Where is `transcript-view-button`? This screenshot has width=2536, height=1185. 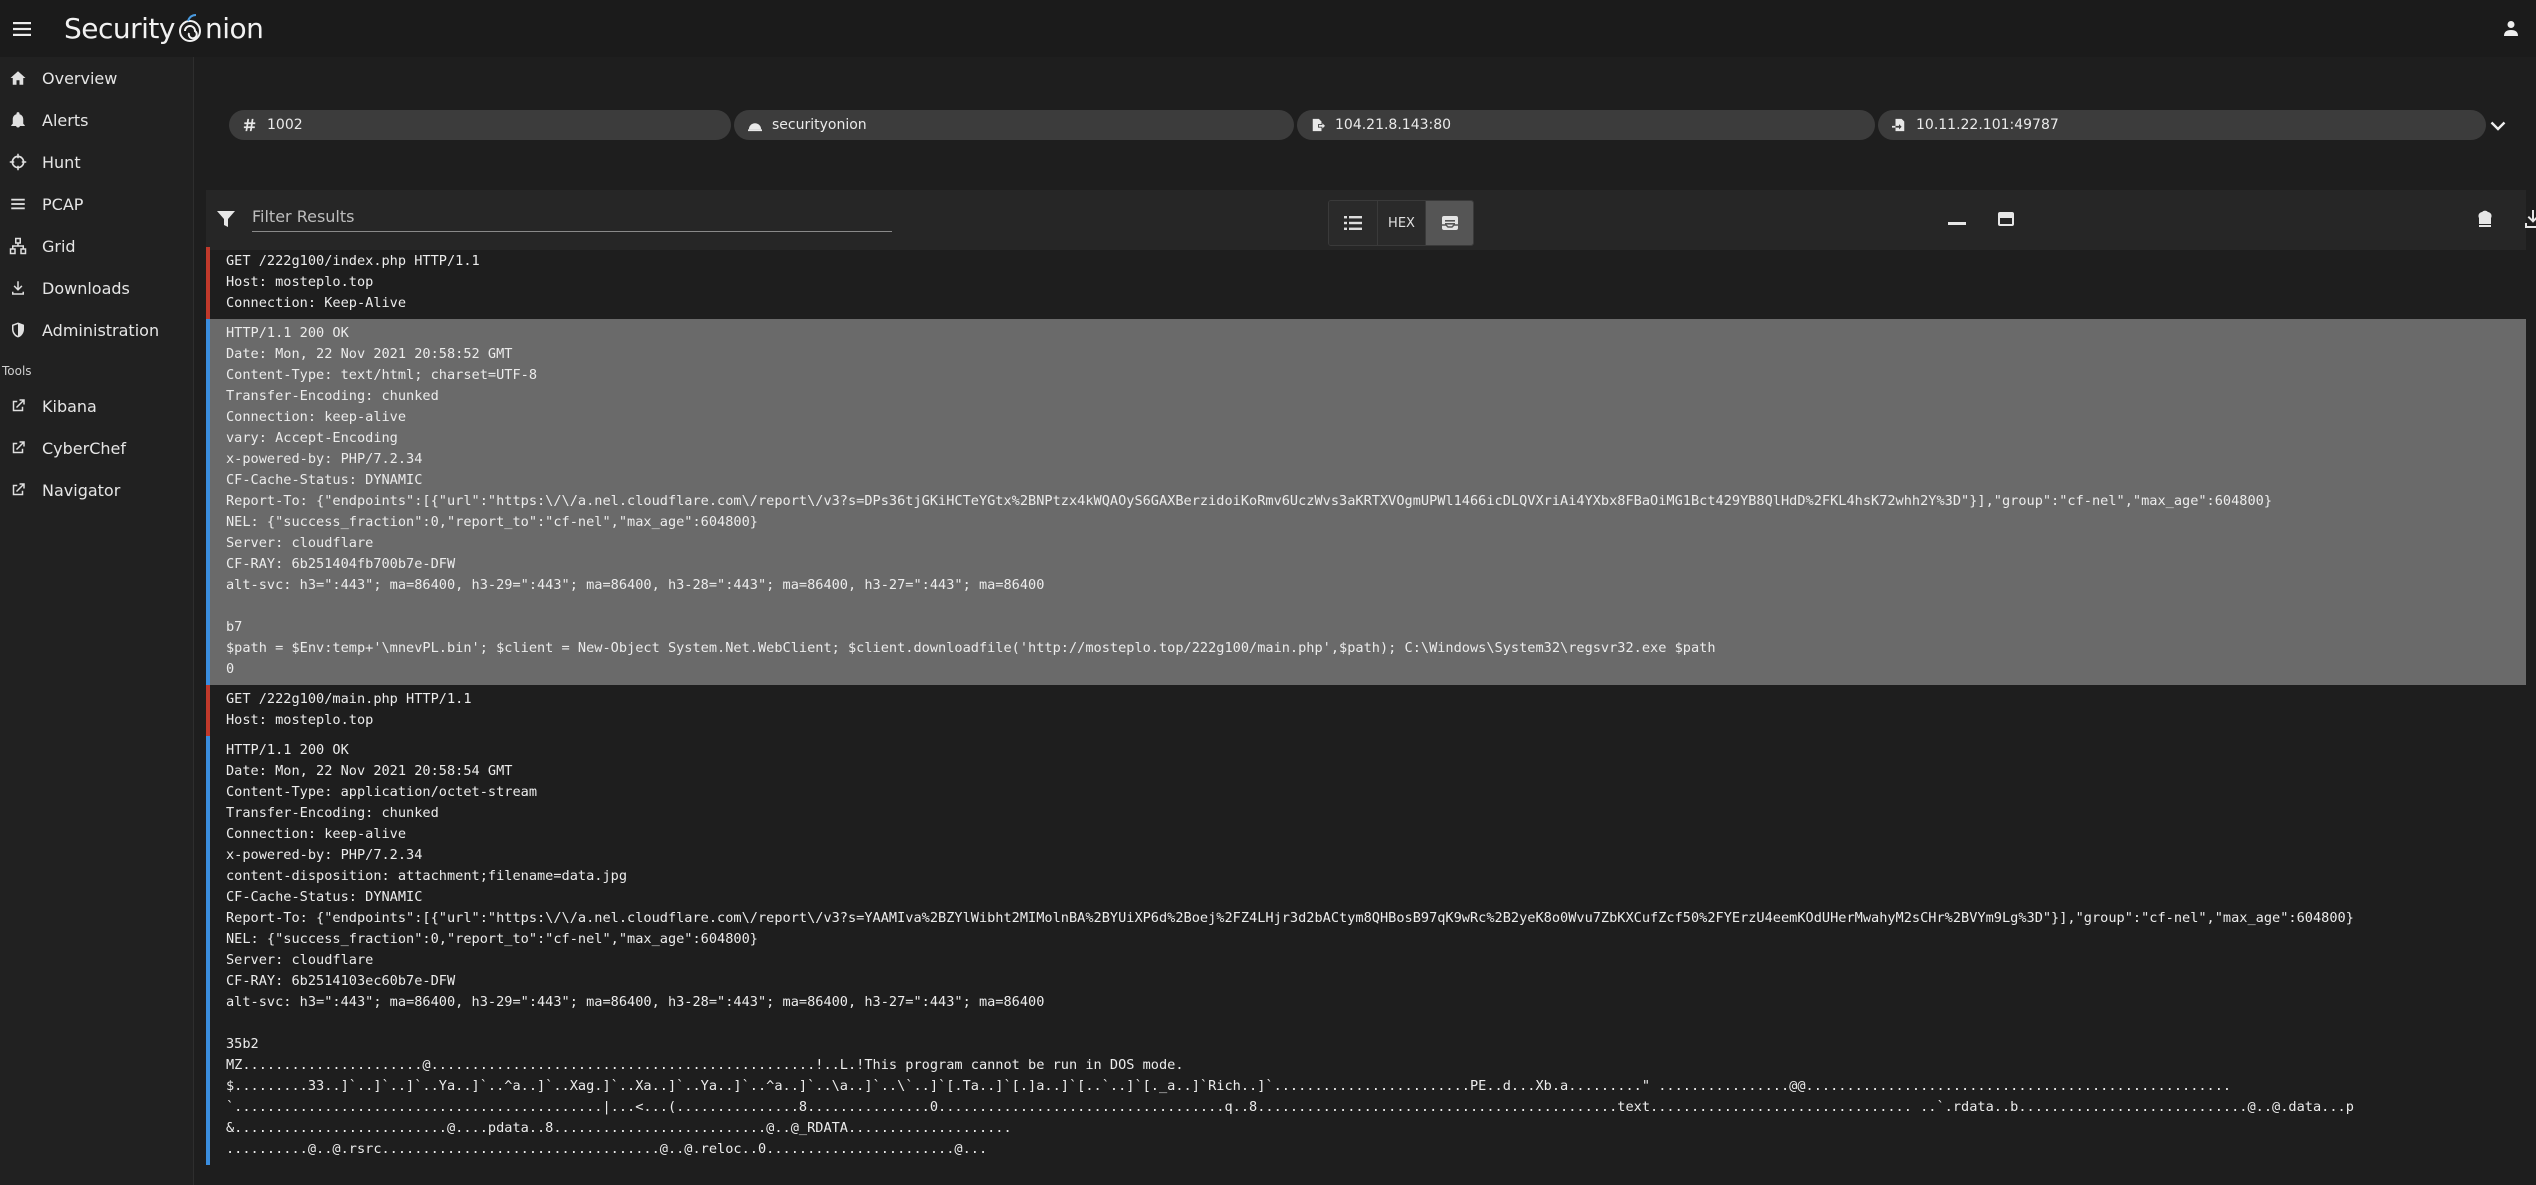
transcript-view-button is located at coordinates (1449, 223).